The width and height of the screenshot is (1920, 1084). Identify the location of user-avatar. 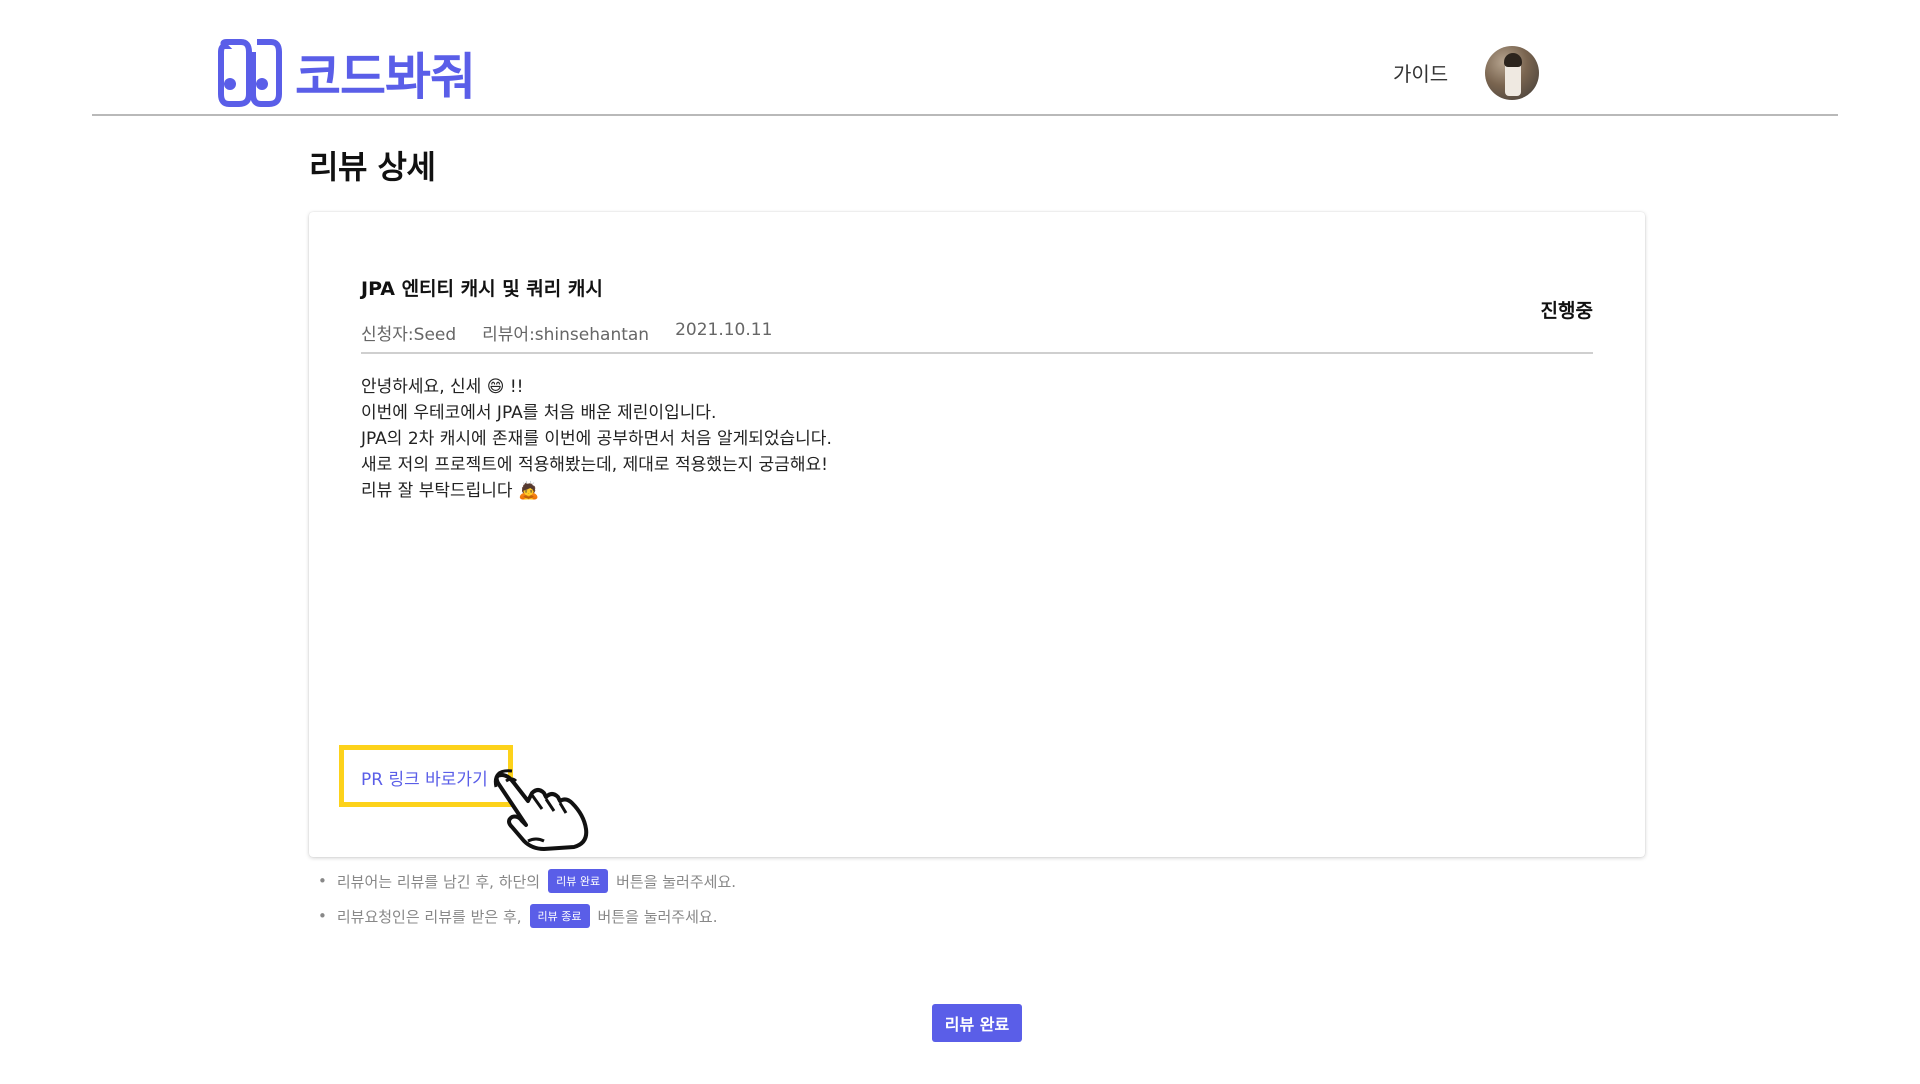
(1512, 73).